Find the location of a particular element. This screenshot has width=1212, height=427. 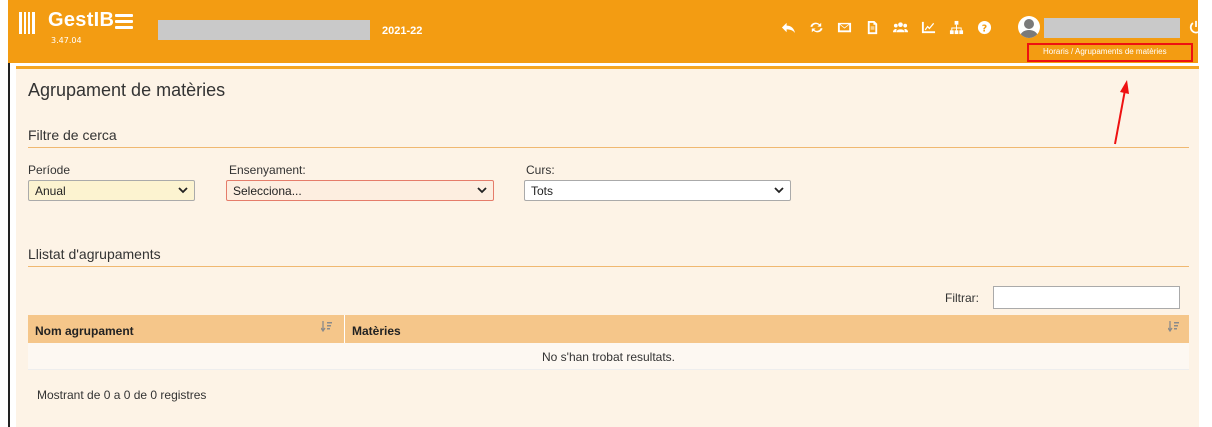

ensenyament-label: Ensenyament: is located at coordinates (267, 170).